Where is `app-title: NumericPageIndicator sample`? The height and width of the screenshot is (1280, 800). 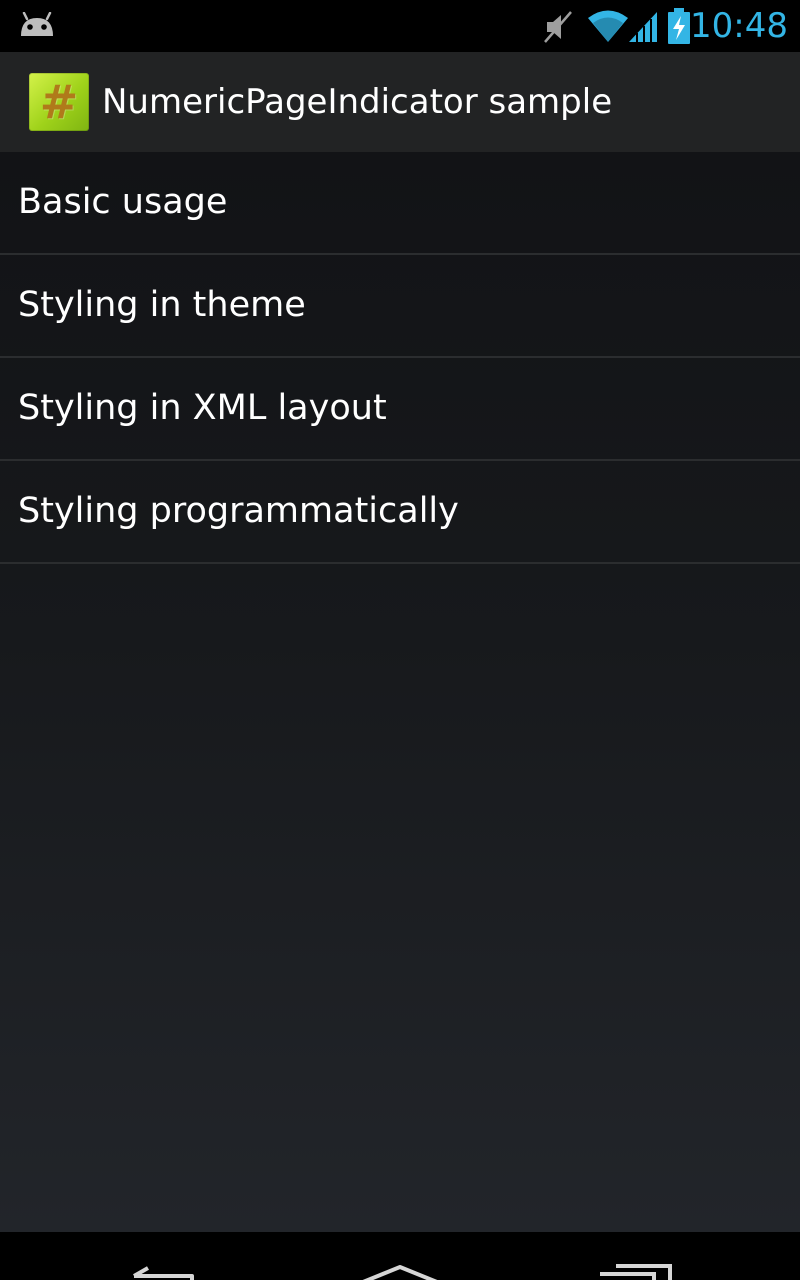
app-title: NumericPageIndicator sample is located at coordinates (357, 102).